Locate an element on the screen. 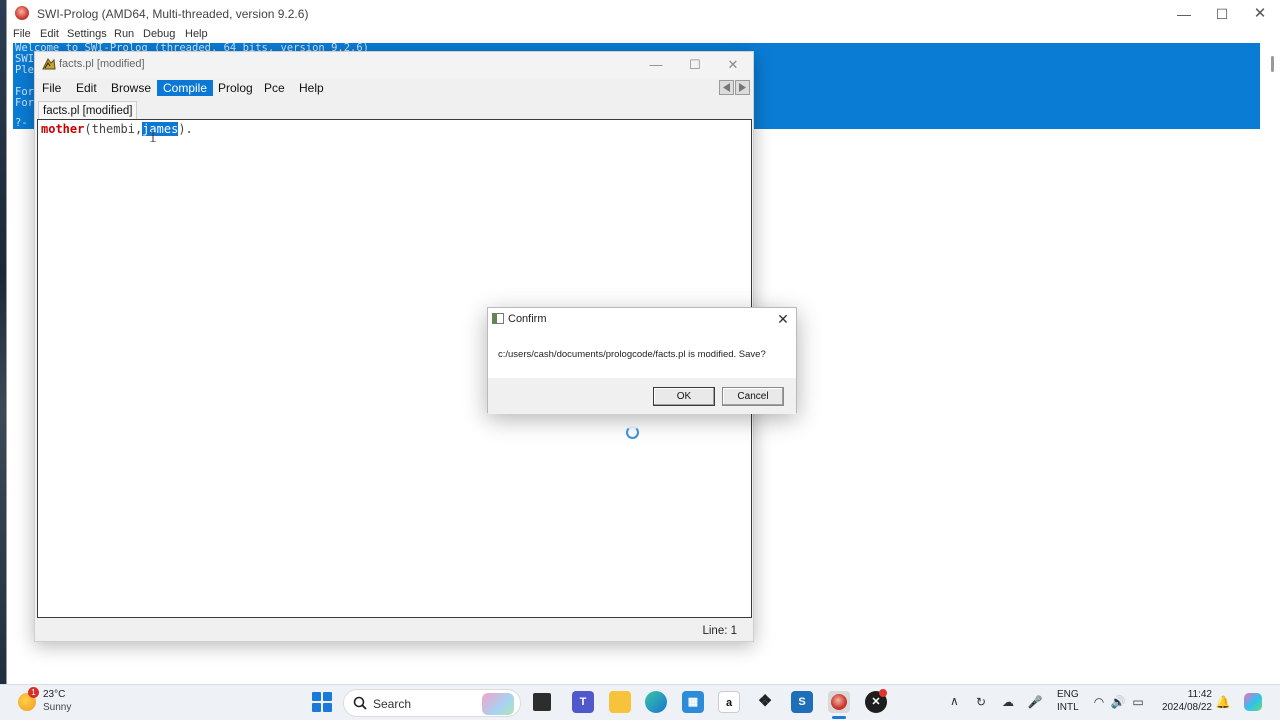 Image resolution: width=1280 pixels, height=720 pixels. code-selected-argument: james is located at coordinates (160, 129).